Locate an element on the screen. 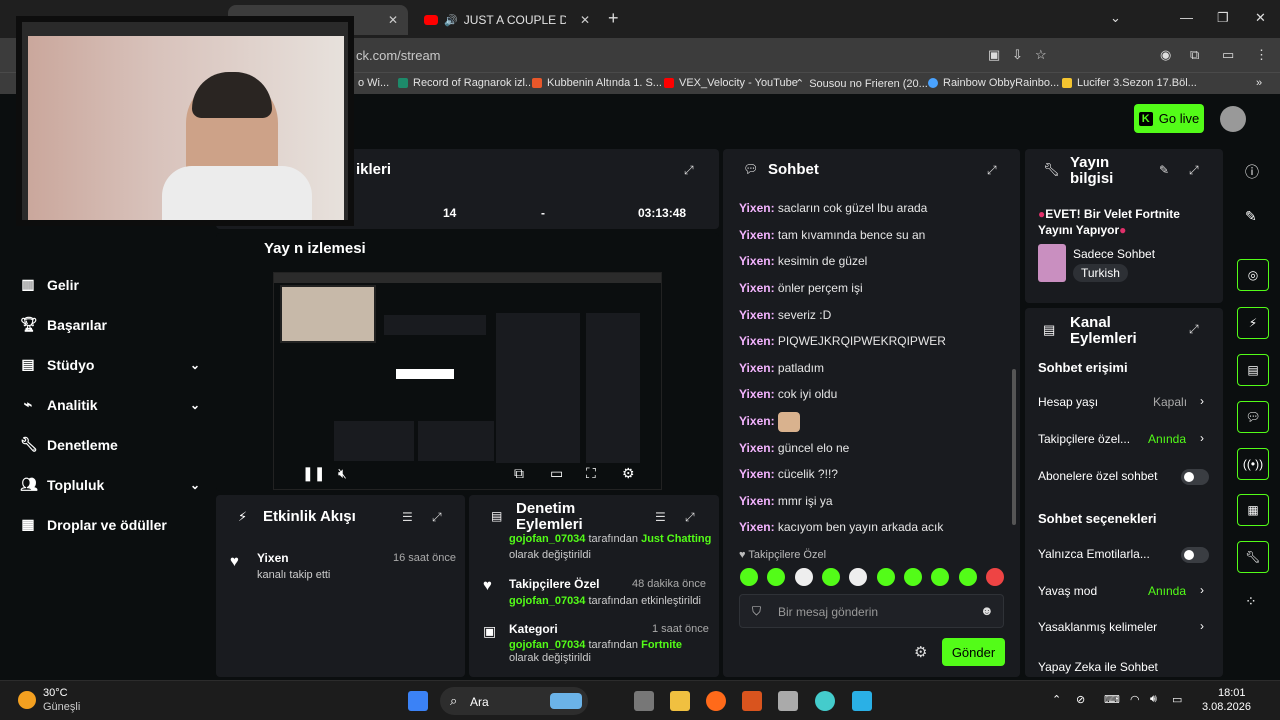 Image resolution: width=1280 pixels, height=720 pixels. document-button: ▤ is located at coordinates (1253, 370).